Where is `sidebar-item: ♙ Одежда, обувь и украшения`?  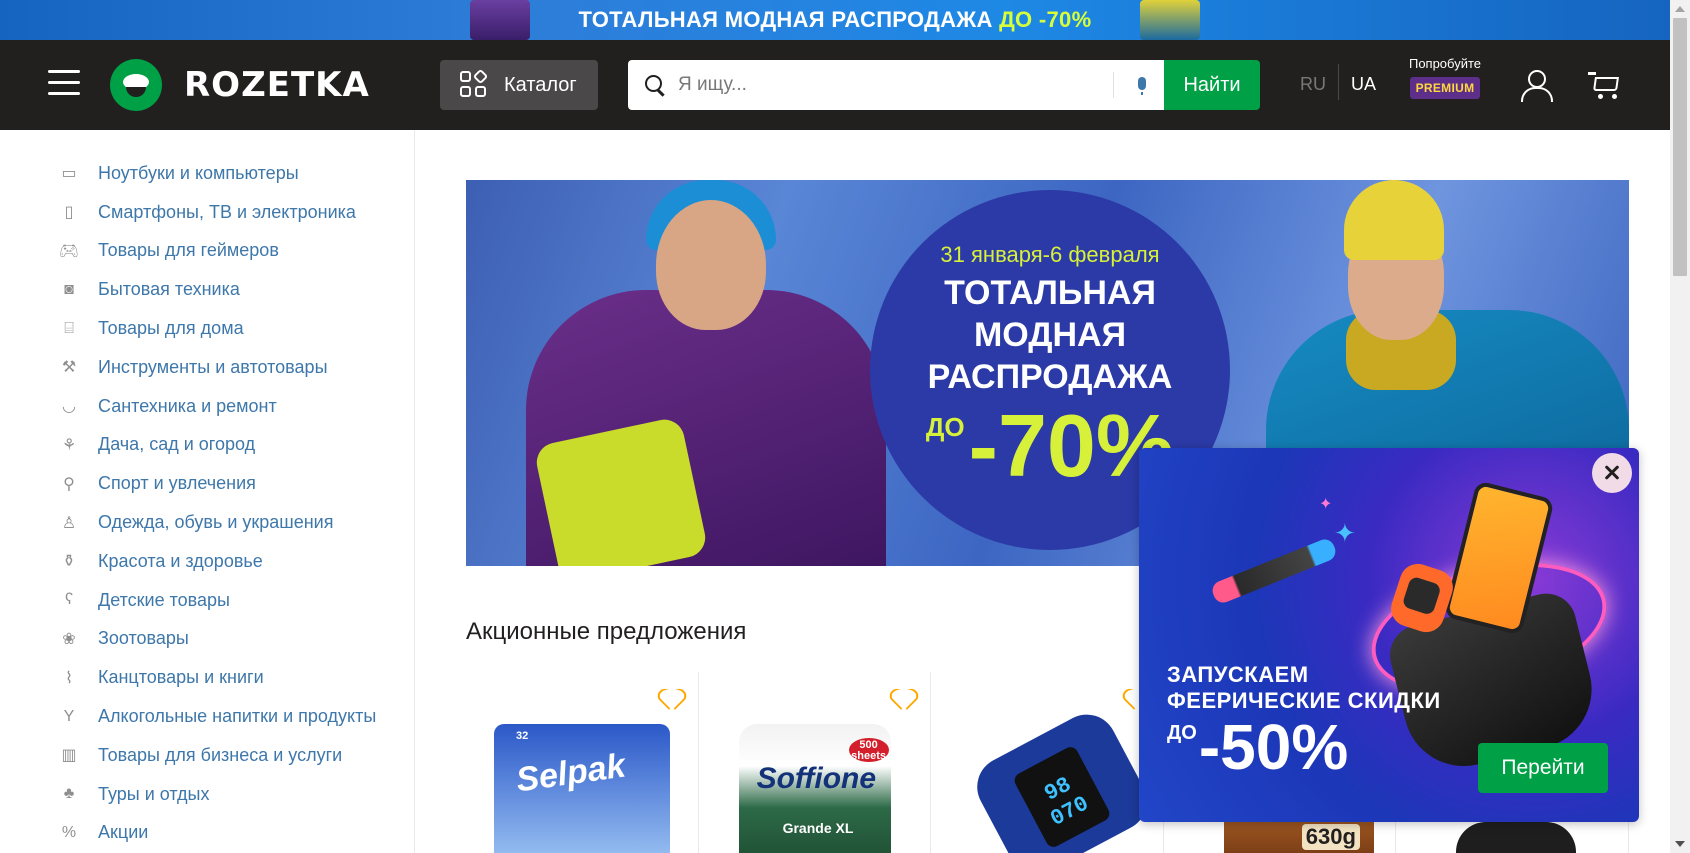 sidebar-item: ♙ Одежда, обувь и украшения is located at coordinates (207, 522).